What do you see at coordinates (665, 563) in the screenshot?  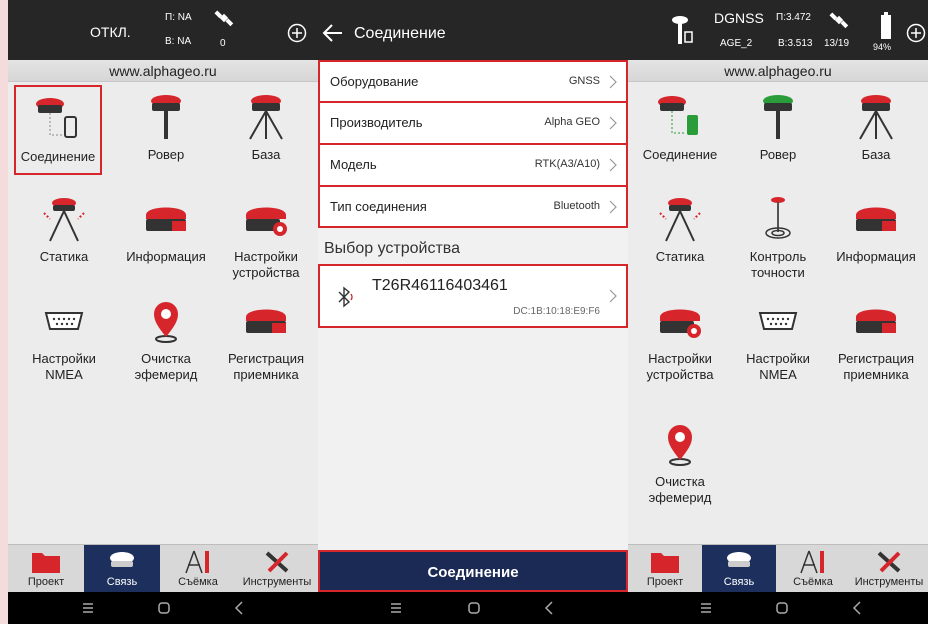 I see `folder-icon` at bounding box center [665, 563].